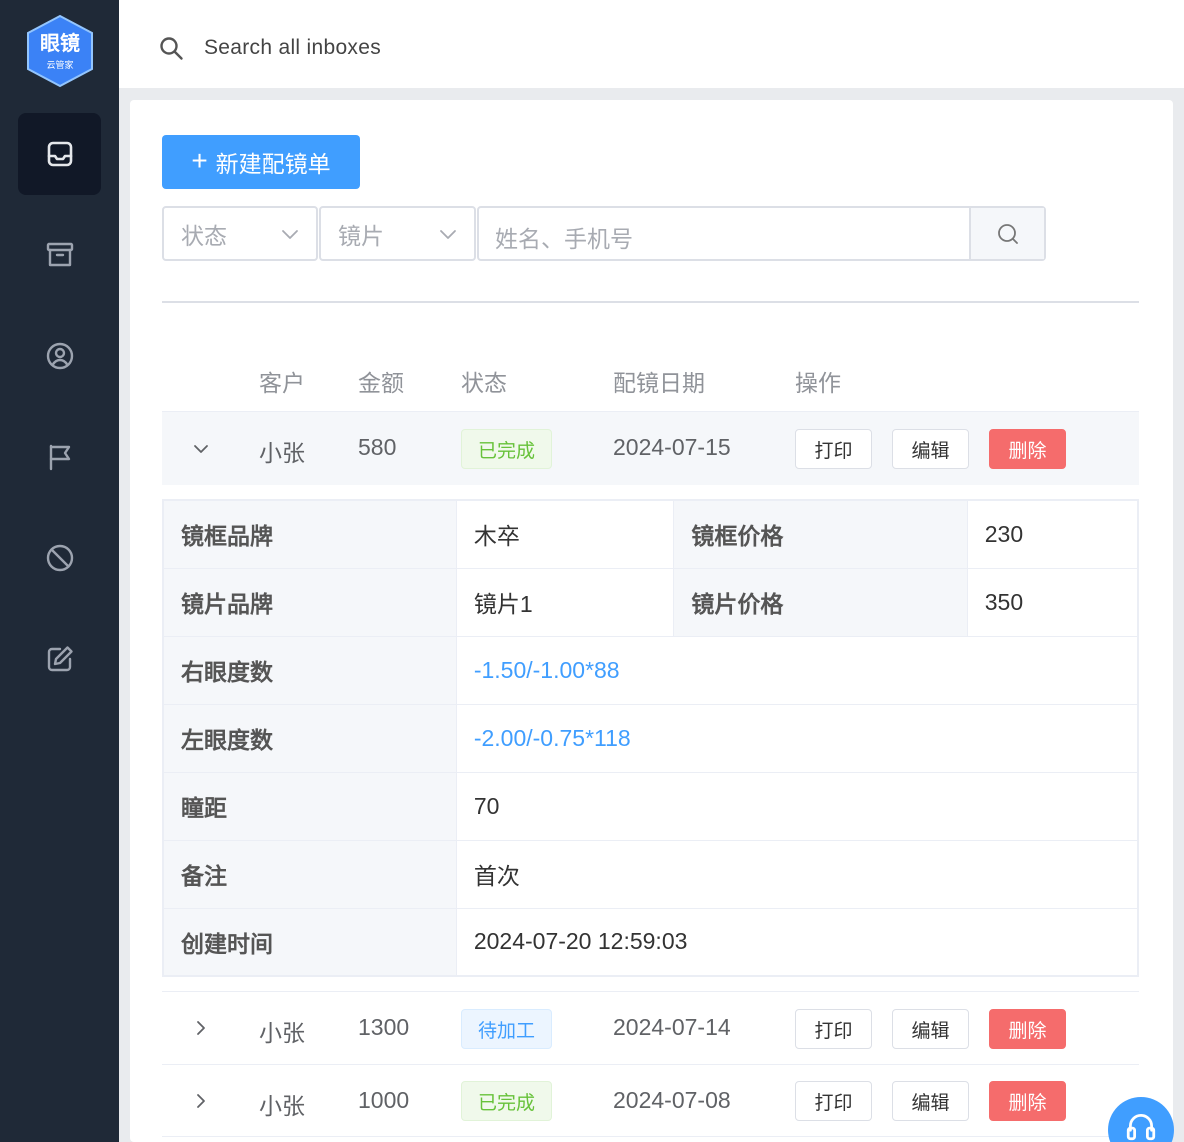 This screenshot has height=1142, width=1184. What do you see at coordinates (381, 383) in the screenshot?
I see `header-amount: 金额` at bounding box center [381, 383].